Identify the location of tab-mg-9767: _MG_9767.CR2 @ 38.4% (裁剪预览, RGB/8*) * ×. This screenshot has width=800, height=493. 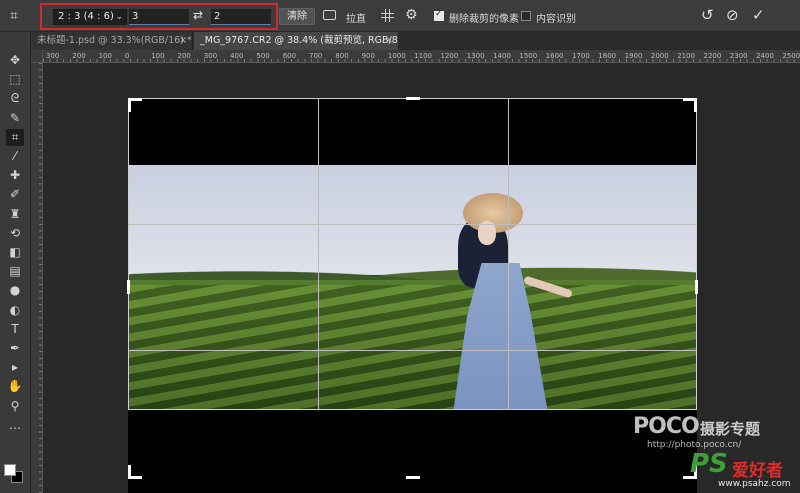
(296, 41).